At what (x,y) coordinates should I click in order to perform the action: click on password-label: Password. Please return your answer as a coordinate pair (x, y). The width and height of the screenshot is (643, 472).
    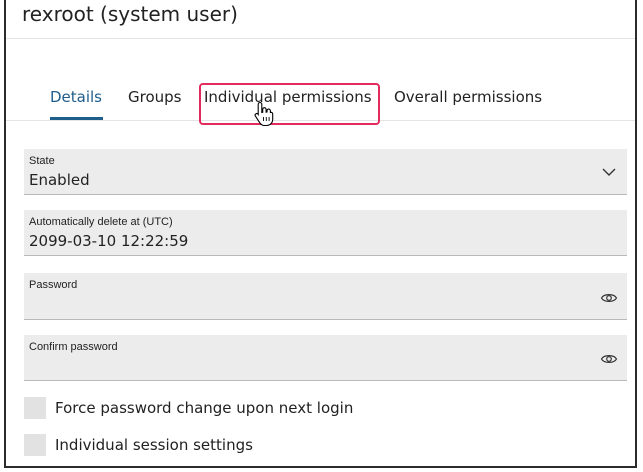
    Looking at the image, I should click on (53, 285).